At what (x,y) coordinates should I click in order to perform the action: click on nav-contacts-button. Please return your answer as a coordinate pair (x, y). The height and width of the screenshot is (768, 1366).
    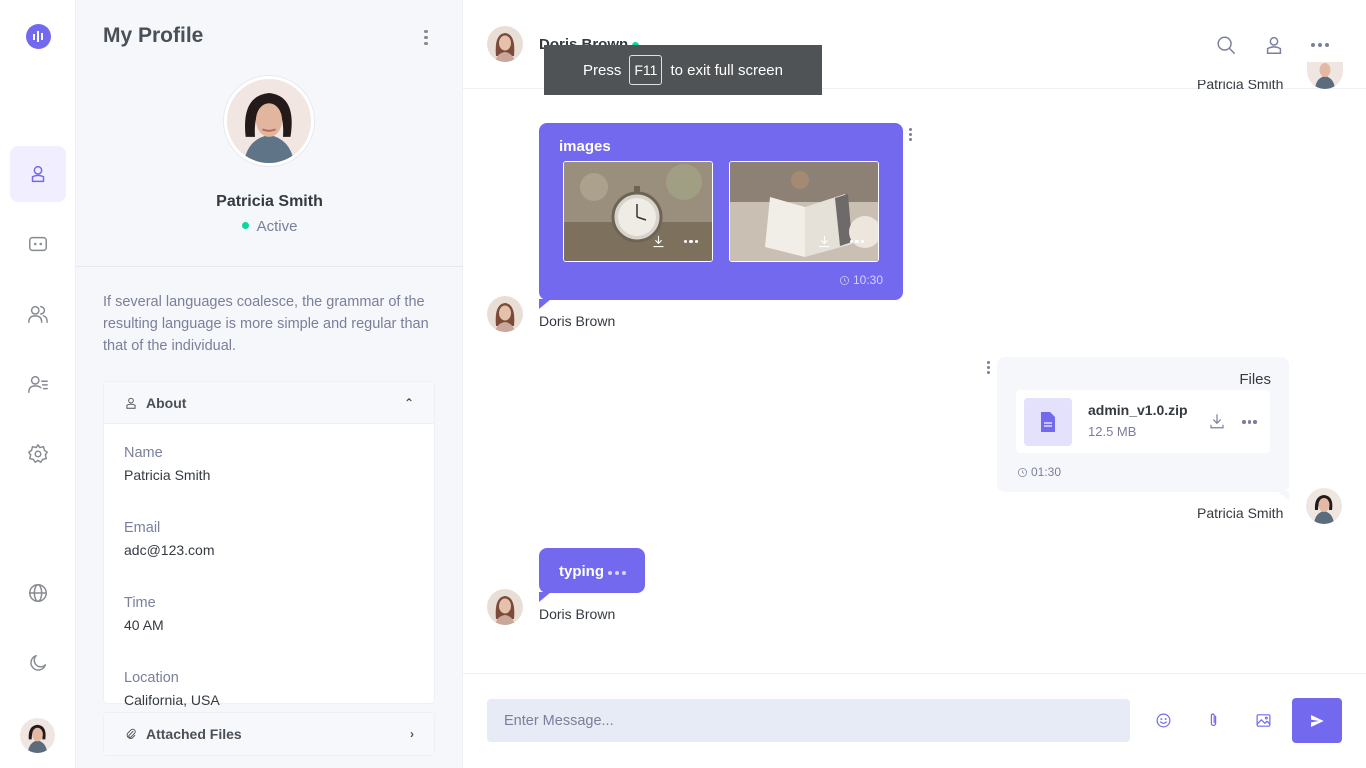
    Looking at the image, I should click on (38, 384).